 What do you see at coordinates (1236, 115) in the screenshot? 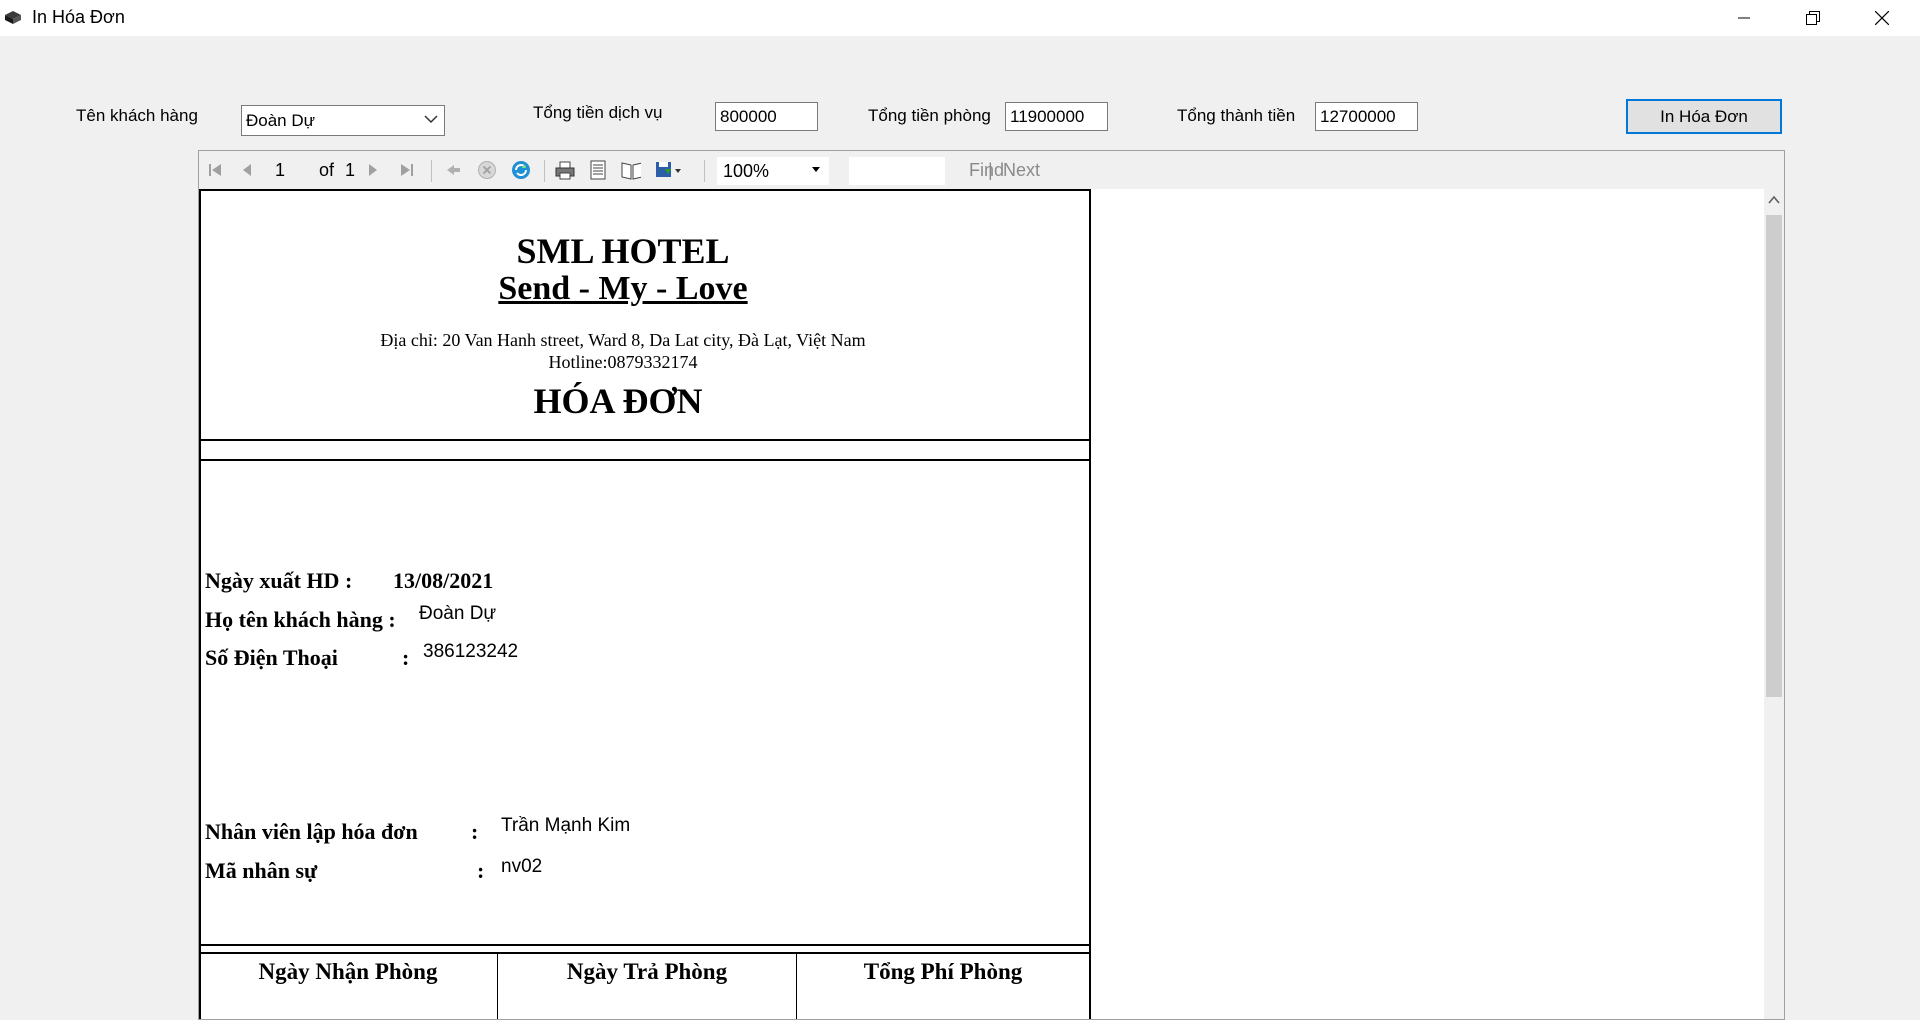
I see `grand-total-label: Tổng thành tiền` at bounding box center [1236, 115].